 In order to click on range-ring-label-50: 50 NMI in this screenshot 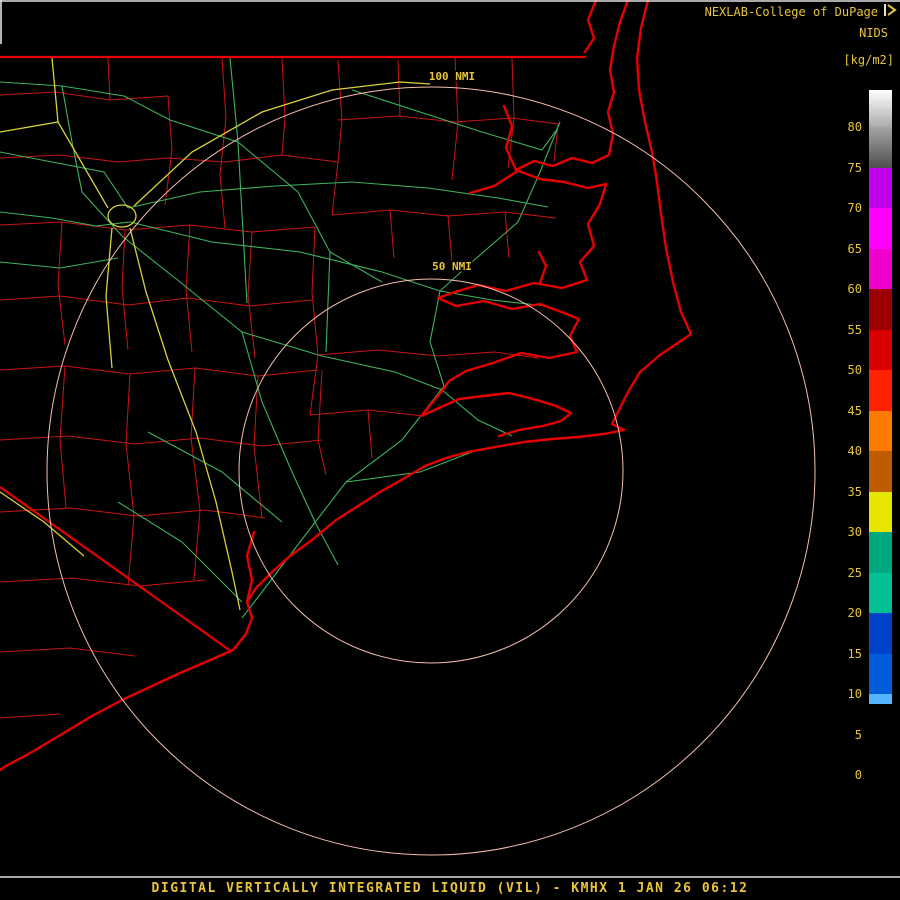, I will do `click(452, 266)`.